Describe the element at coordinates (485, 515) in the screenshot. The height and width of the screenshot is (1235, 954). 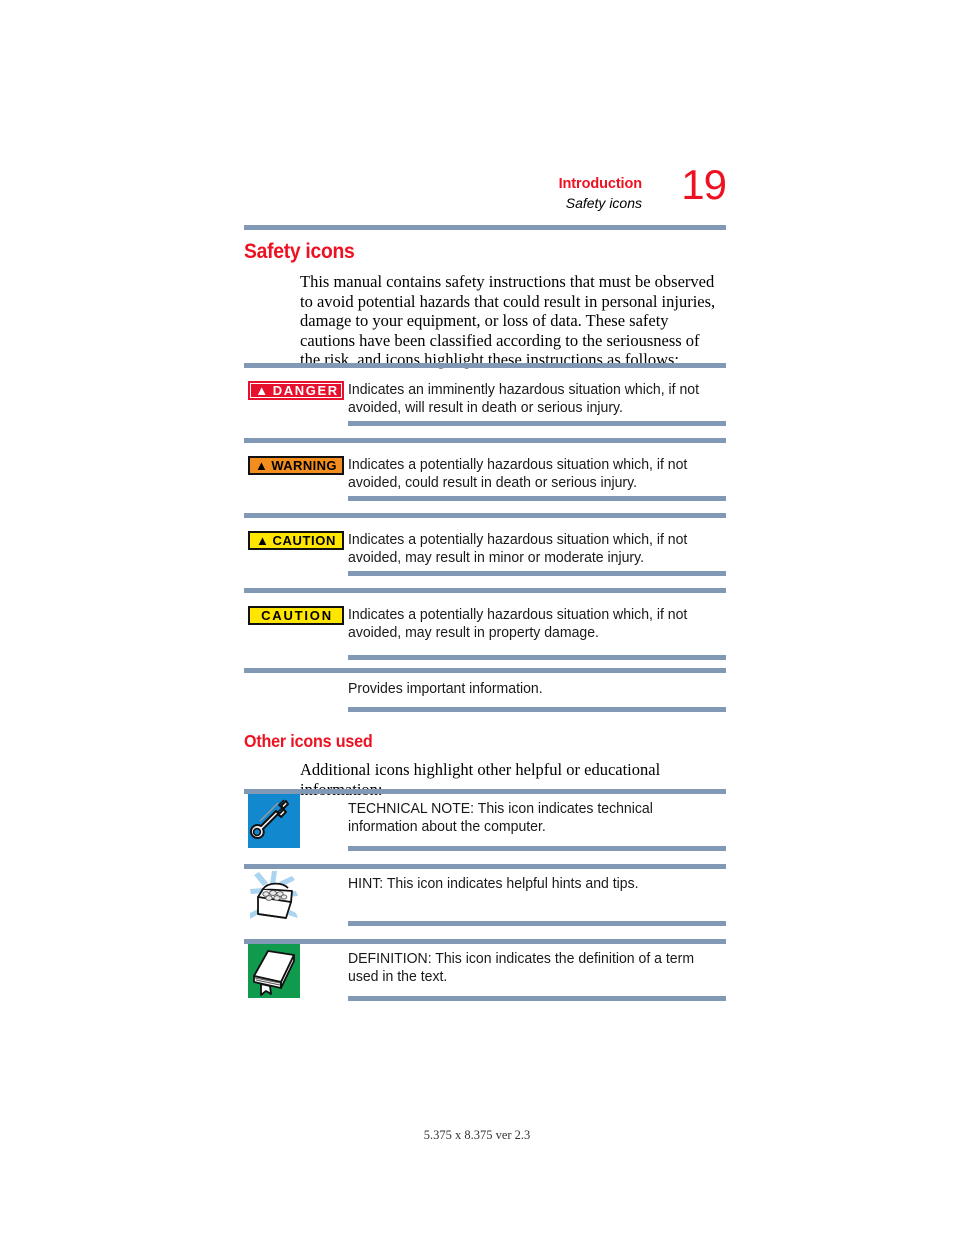
I see `row-rule-top-caution` at that location.